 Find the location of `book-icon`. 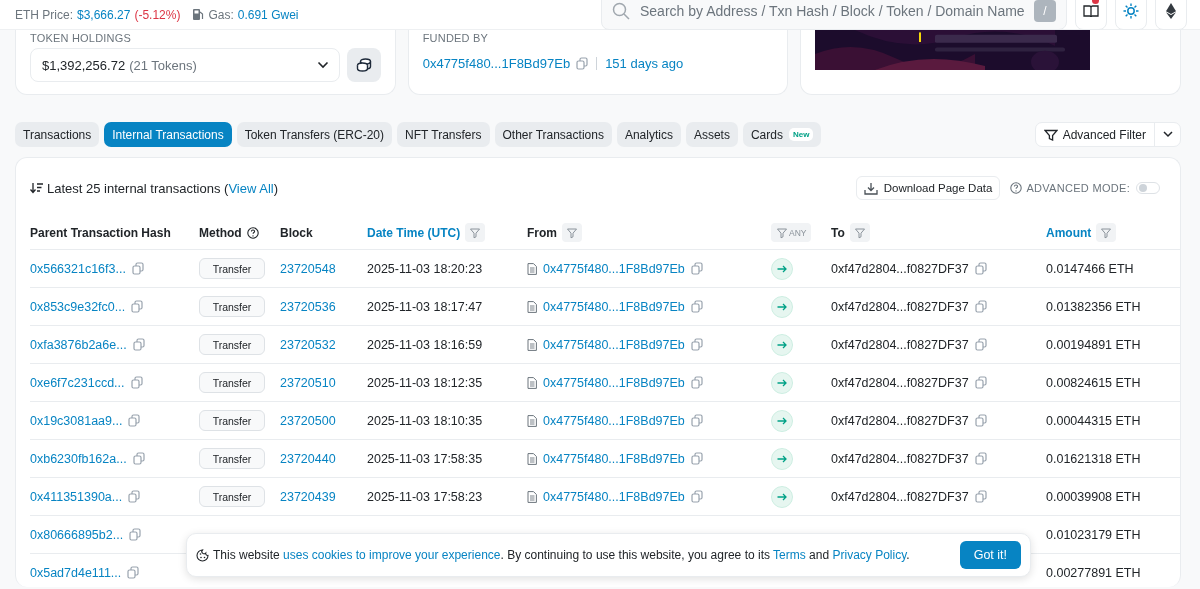

book-icon is located at coordinates (1091, 10).